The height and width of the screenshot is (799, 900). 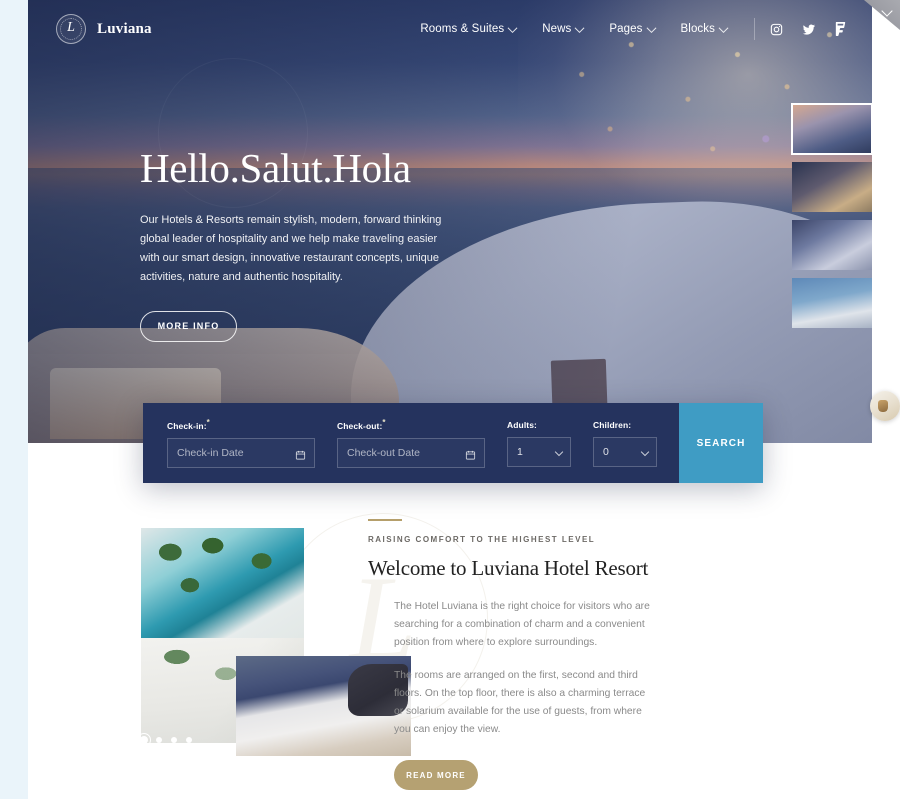 What do you see at coordinates (188, 326) in the screenshot?
I see `more-info-button: MORE INFO` at bounding box center [188, 326].